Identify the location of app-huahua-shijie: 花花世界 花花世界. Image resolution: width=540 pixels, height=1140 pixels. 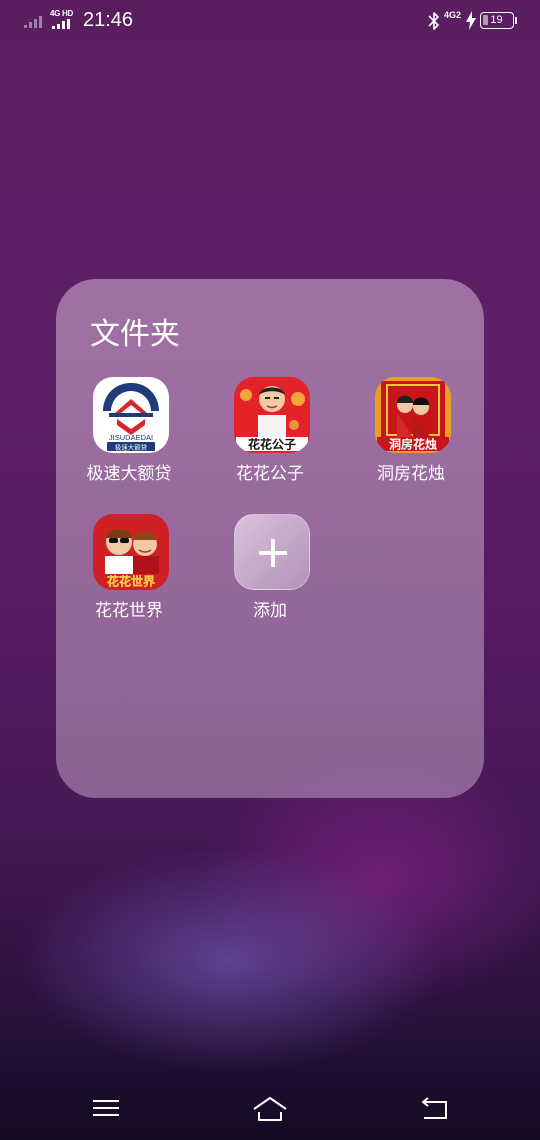
(129, 574).